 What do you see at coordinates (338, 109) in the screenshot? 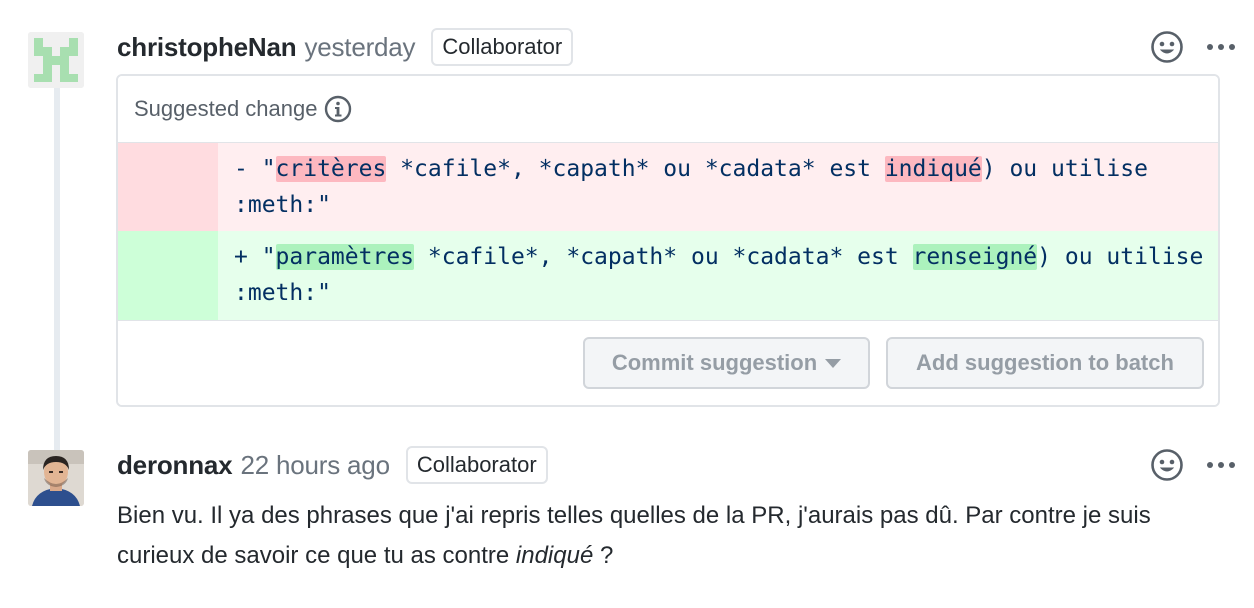
I see `info-icon` at bounding box center [338, 109].